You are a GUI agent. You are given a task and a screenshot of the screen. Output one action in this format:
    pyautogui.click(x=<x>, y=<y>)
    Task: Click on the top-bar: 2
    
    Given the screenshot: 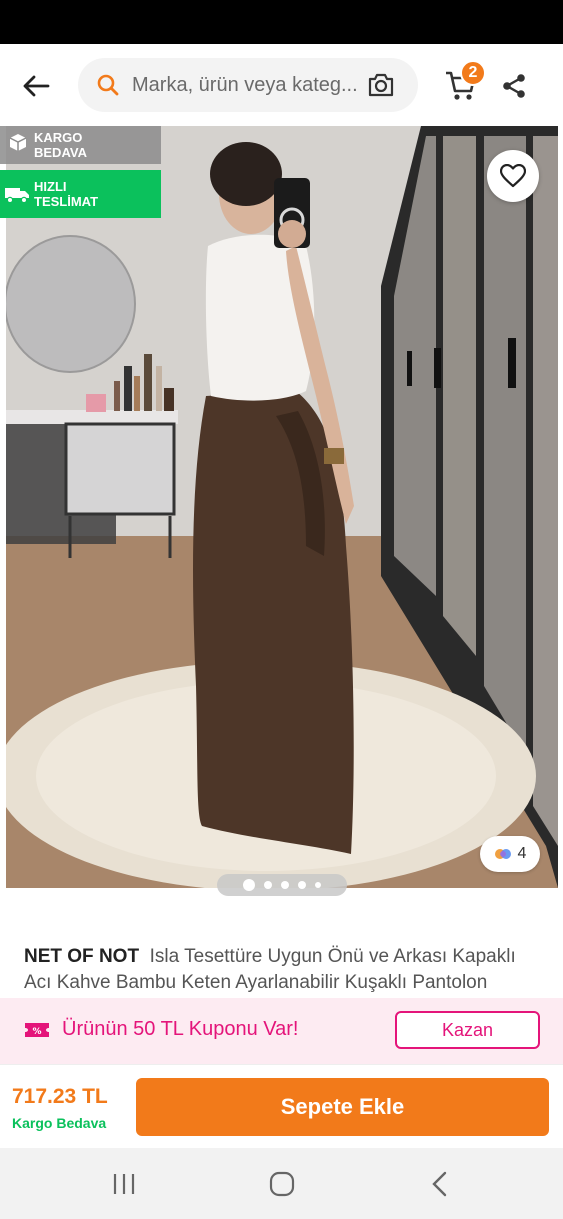 What is the action you would take?
    pyautogui.click(x=281, y=85)
    